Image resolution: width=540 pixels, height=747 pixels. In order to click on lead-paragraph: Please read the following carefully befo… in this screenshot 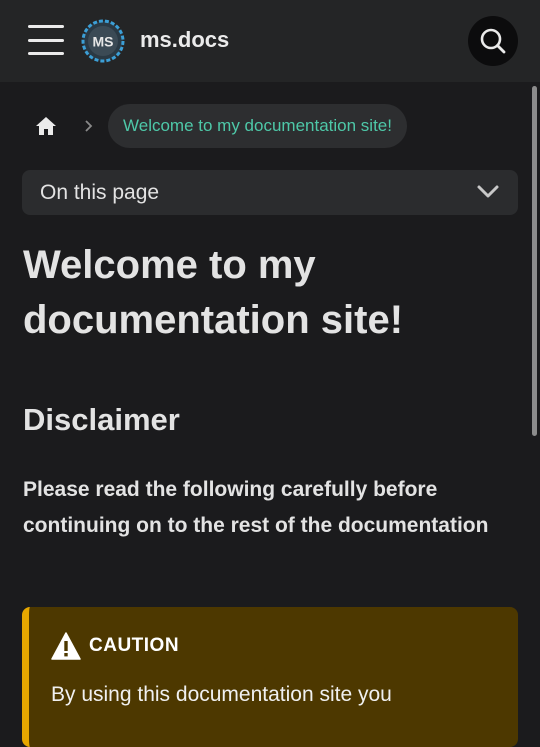, I will do `click(256, 507)`.